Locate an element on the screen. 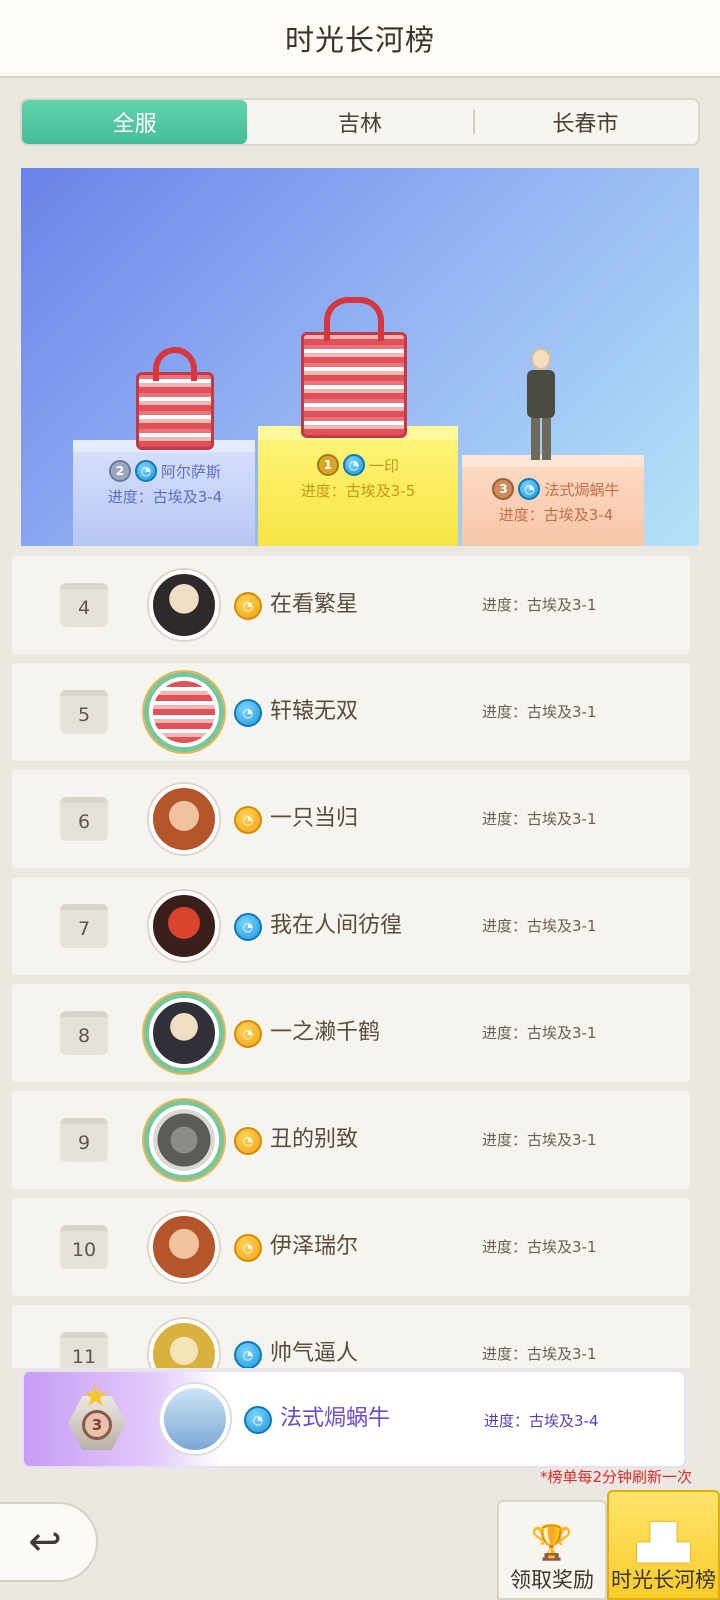  star-icon: ★ is located at coordinates (95, 1396).